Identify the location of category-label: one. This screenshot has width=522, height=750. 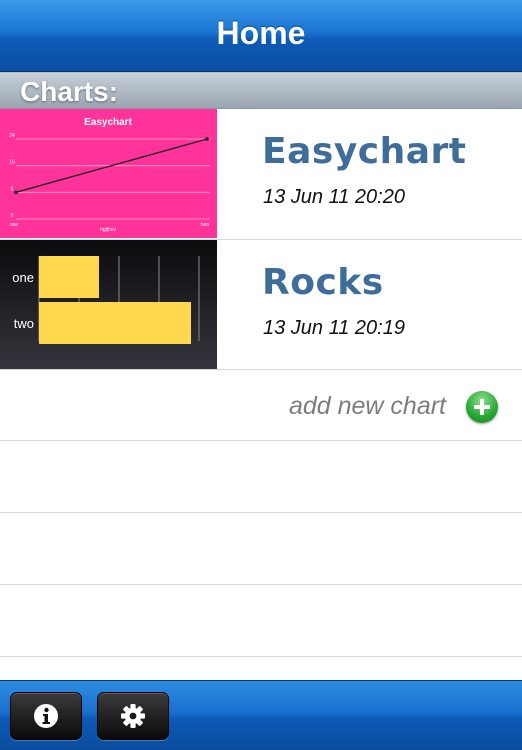
(23, 277).